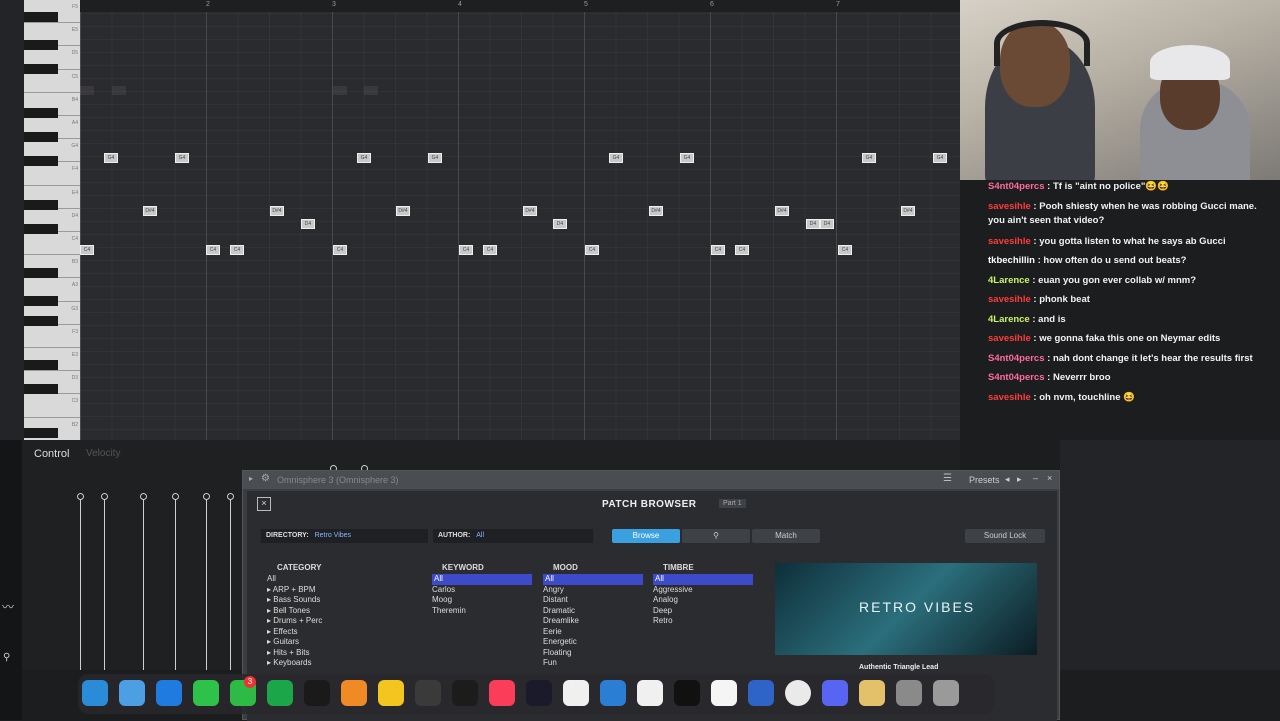 The width and height of the screenshot is (1280, 721). What do you see at coordinates (593, 632) in the screenshot?
I see `list-item: Eerie` at bounding box center [593, 632].